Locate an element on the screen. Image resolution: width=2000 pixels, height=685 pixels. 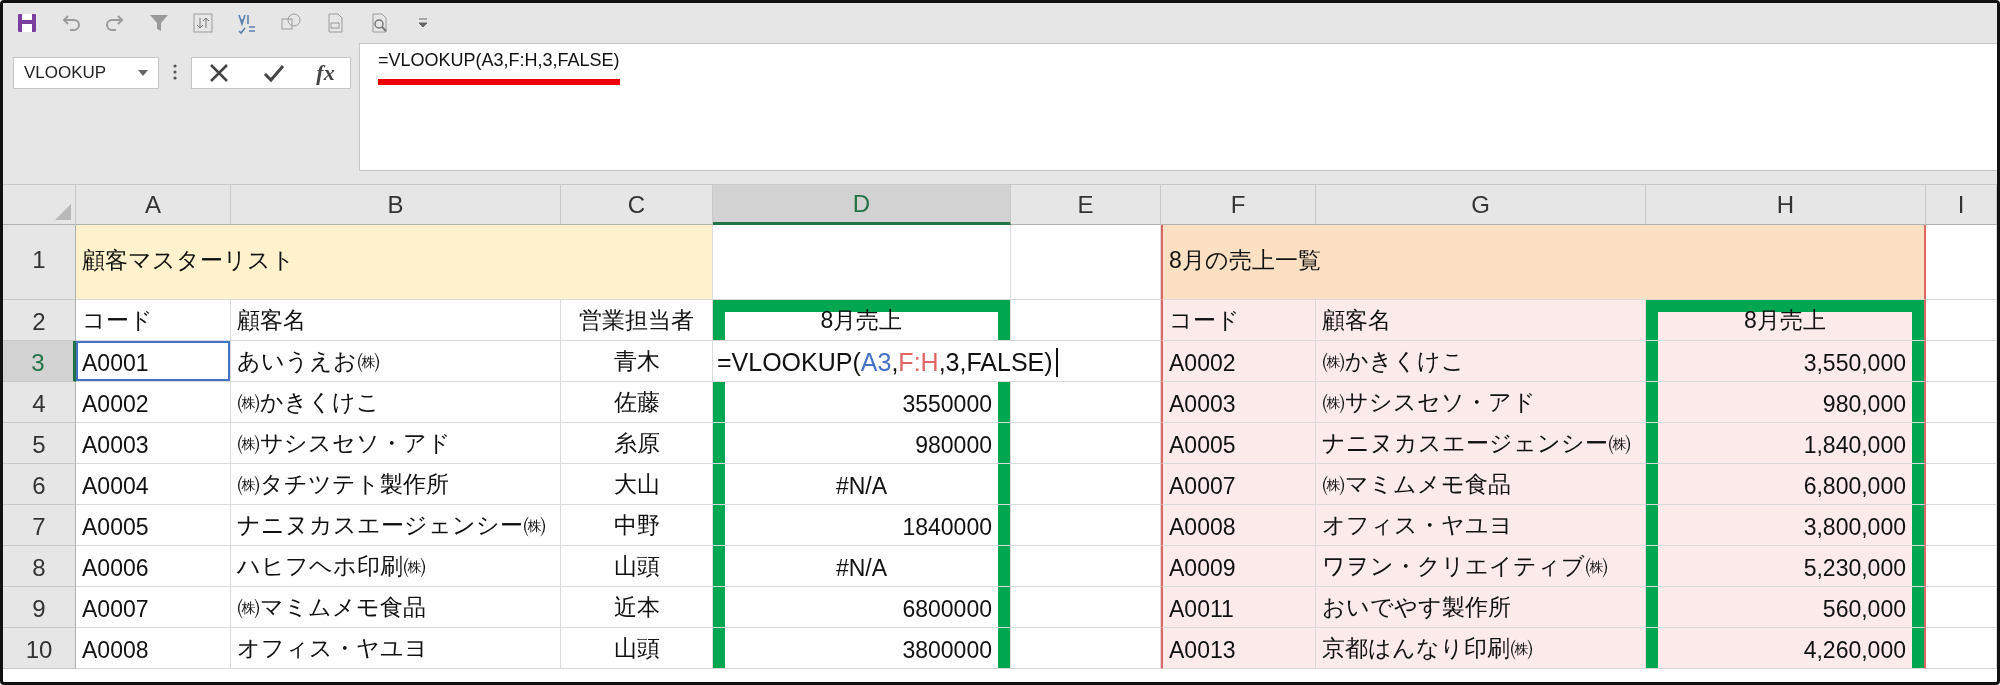
column-header: G is located at coordinates (1481, 205).